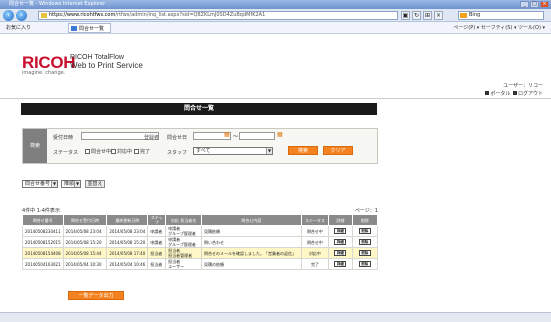 This screenshot has width=551, height=322. I want to click on logout-icon, so click(514, 93).